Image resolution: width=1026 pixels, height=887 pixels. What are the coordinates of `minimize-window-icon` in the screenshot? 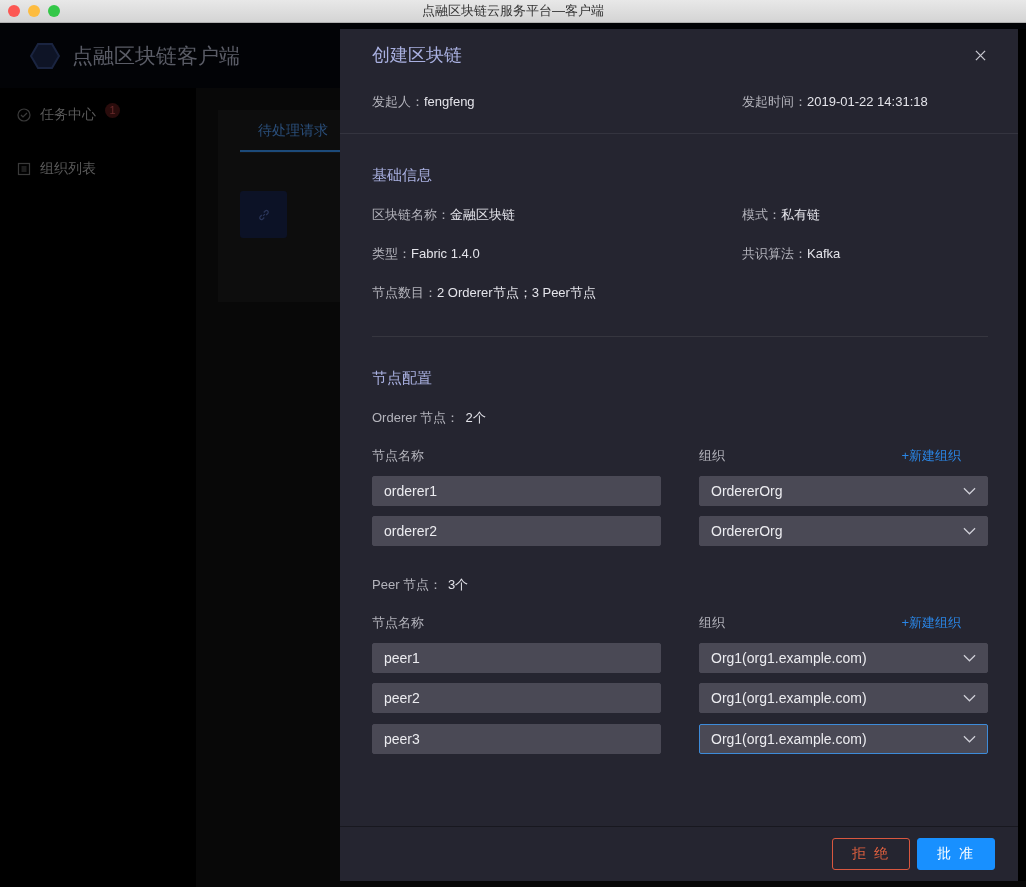 It's located at (34, 11).